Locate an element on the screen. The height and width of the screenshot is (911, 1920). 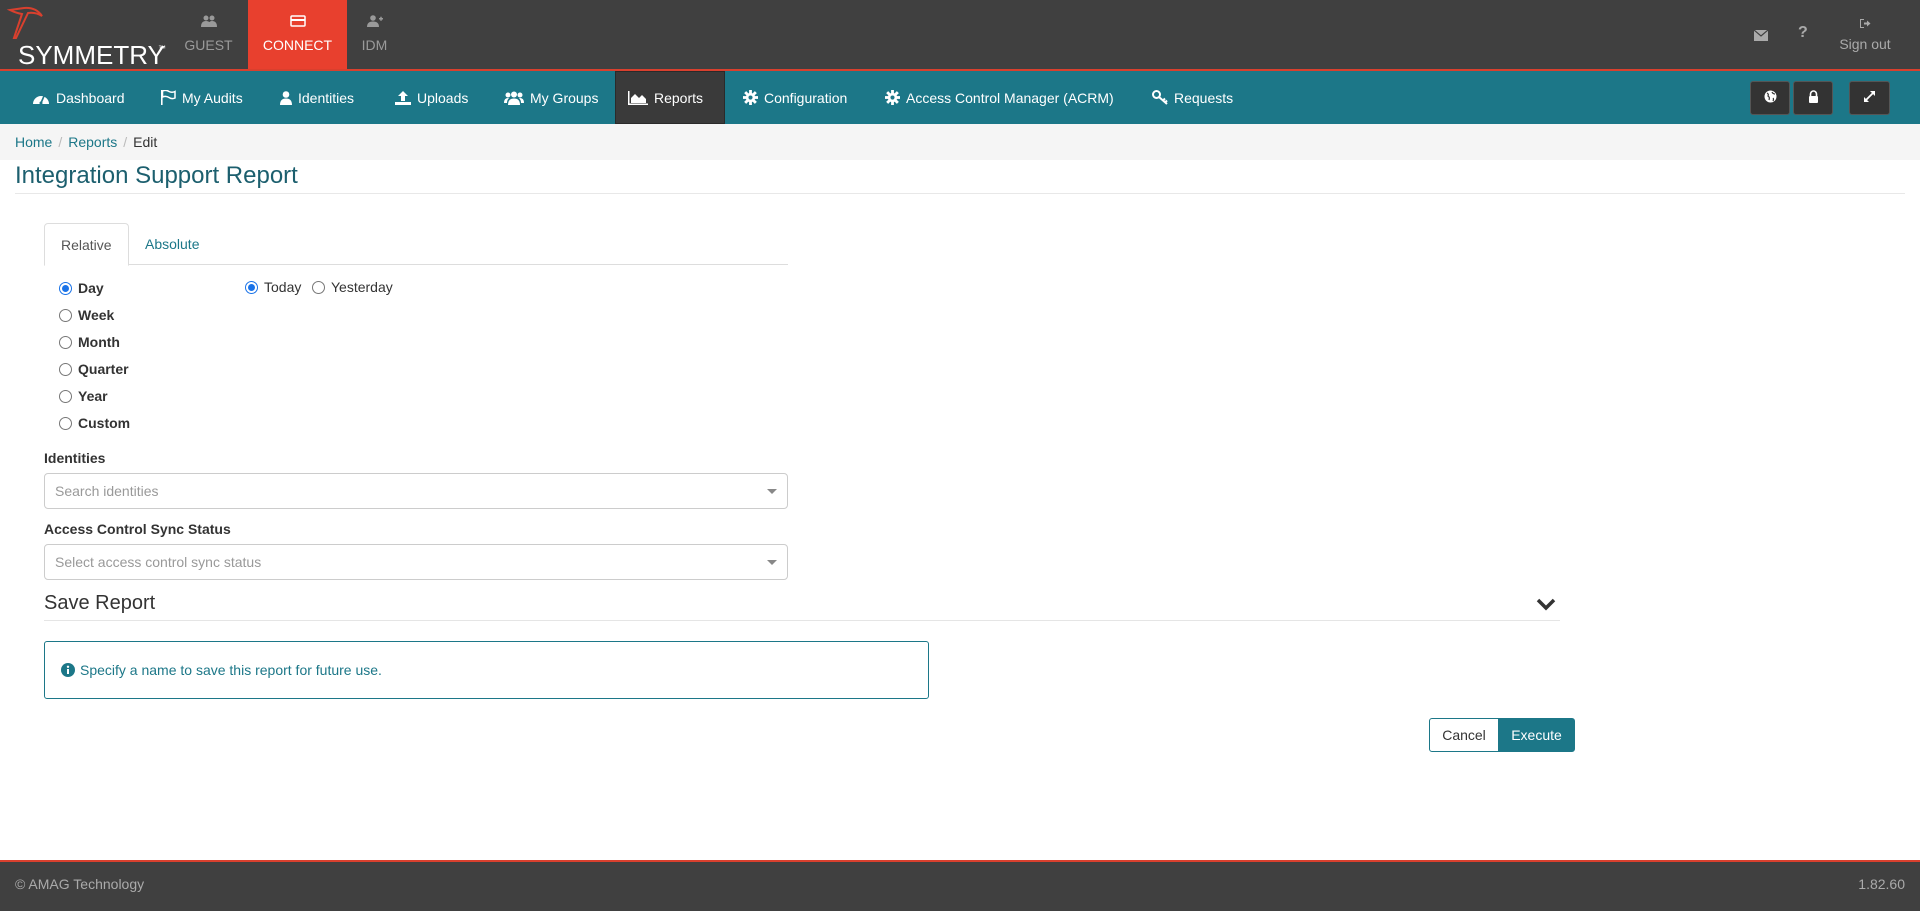
sync-status-placeholder: Select access control sync status is located at coordinates (158, 562).